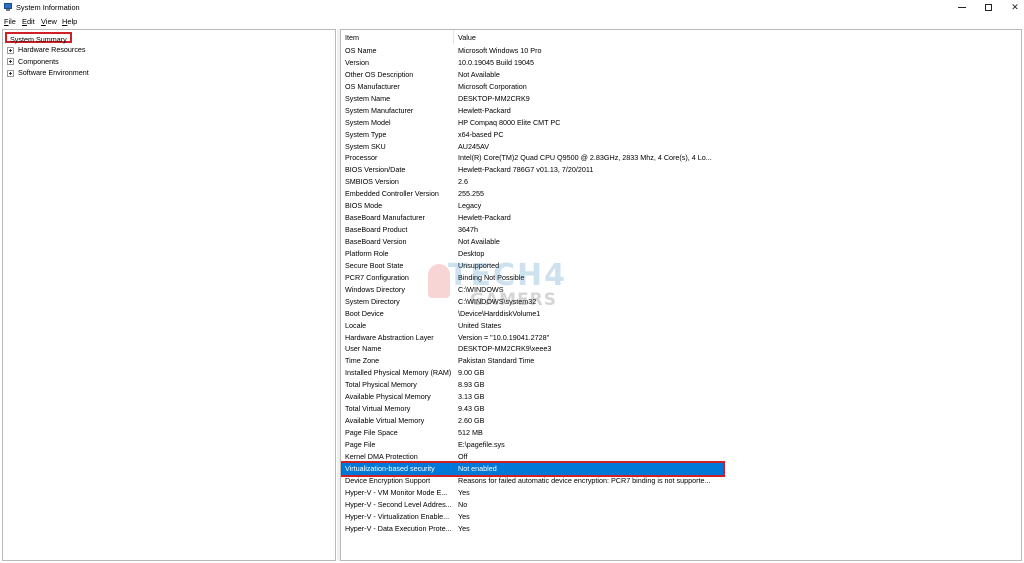  Describe the element at coordinates (376, 241) in the screenshot. I see `cell-item: BaseBoard Version` at that location.